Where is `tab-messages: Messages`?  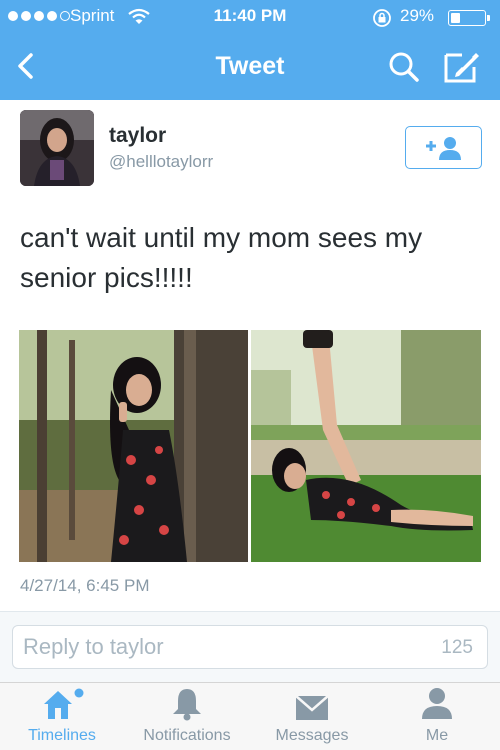
tab-messages: Messages is located at coordinates (312, 716).